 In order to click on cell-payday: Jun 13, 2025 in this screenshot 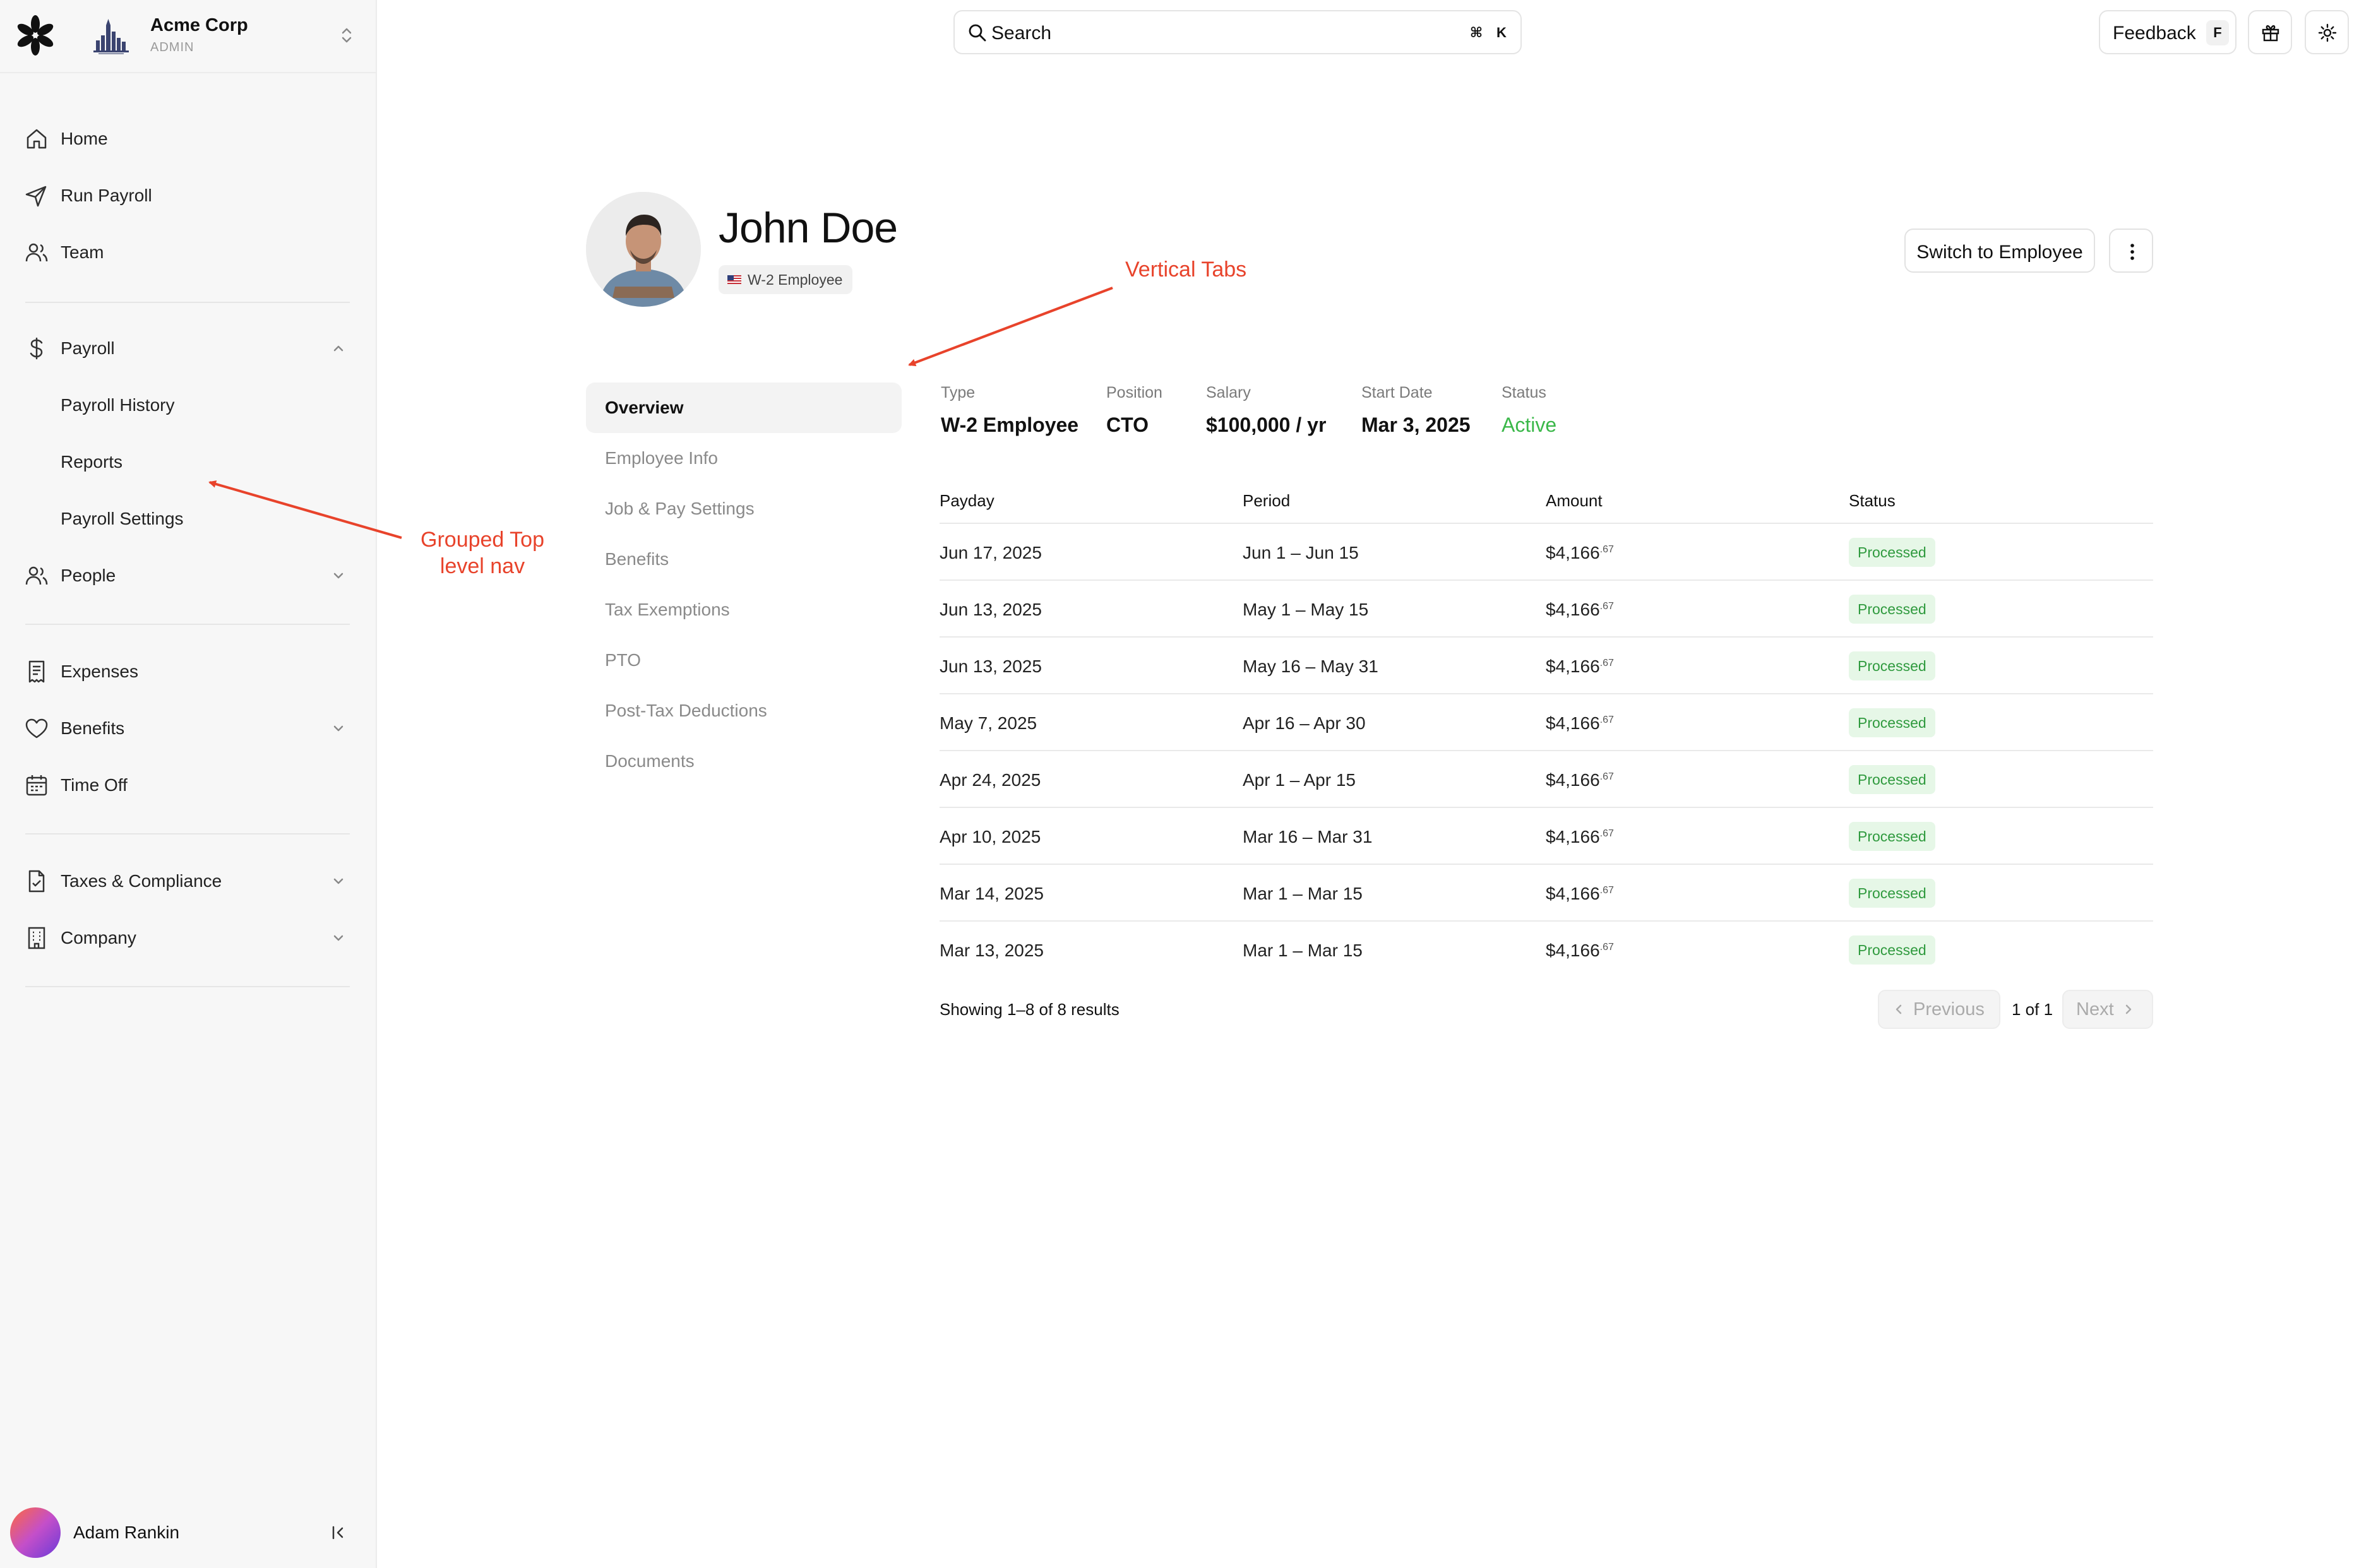, I will do `click(991, 666)`.